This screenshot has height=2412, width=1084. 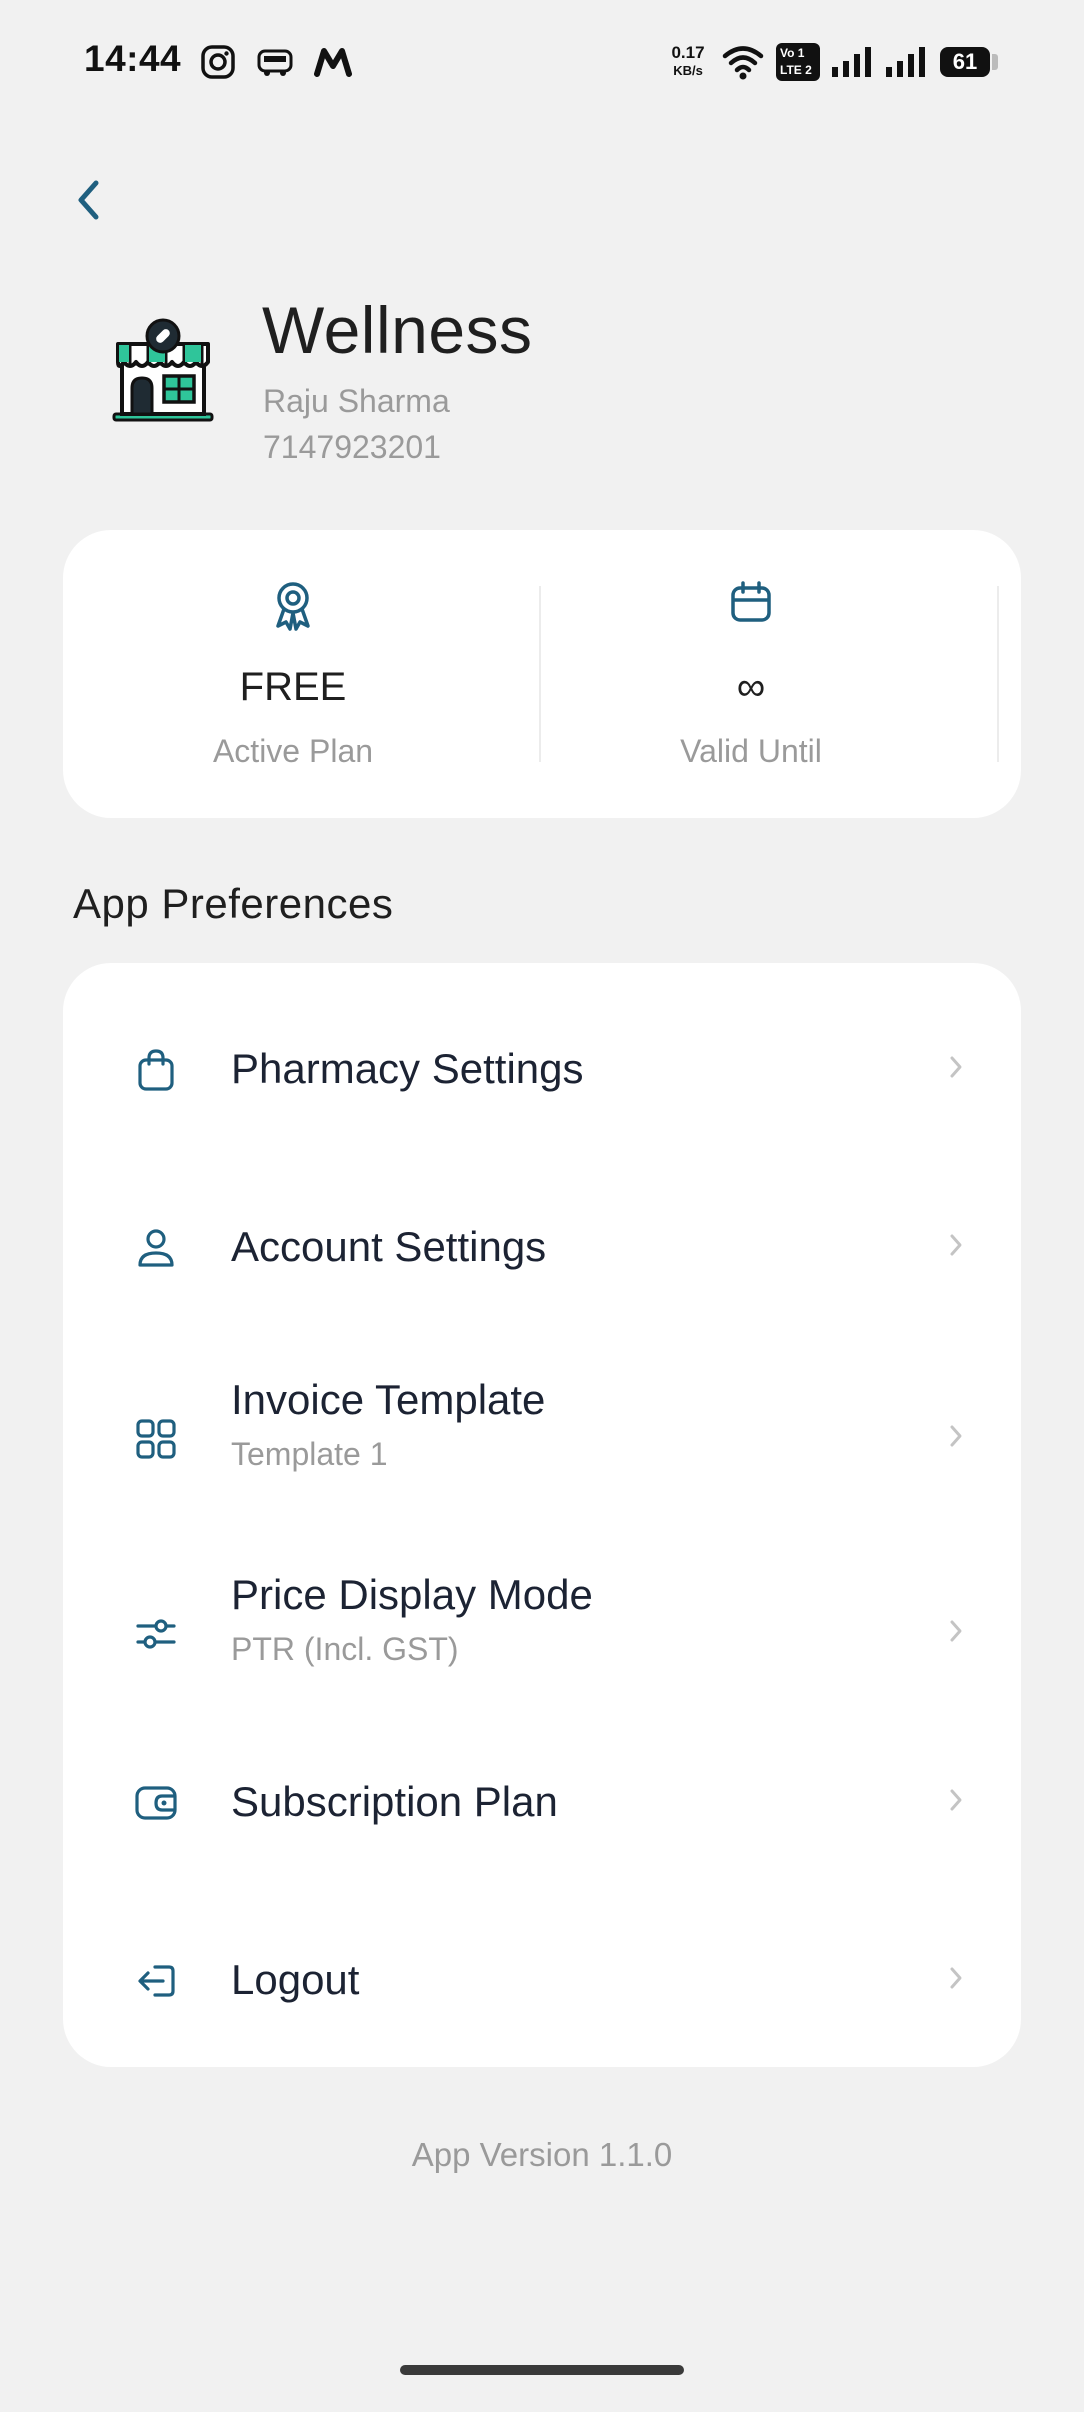 I want to click on sliders-icon, so click(x=156, y=1634).